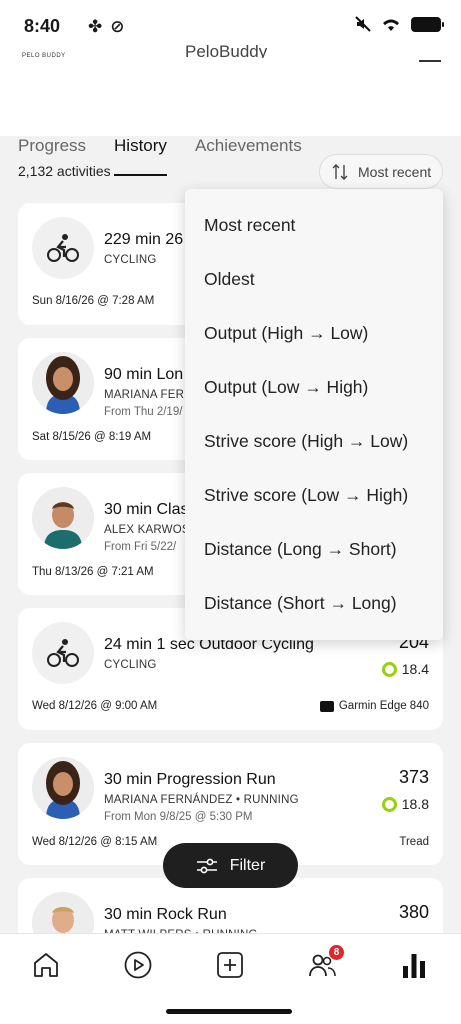 This screenshot has width=461, height=1024. What do you see at coordinates (427, 24) in the screenshot?
I see `battery-icon` at bounding box center [427, 24].